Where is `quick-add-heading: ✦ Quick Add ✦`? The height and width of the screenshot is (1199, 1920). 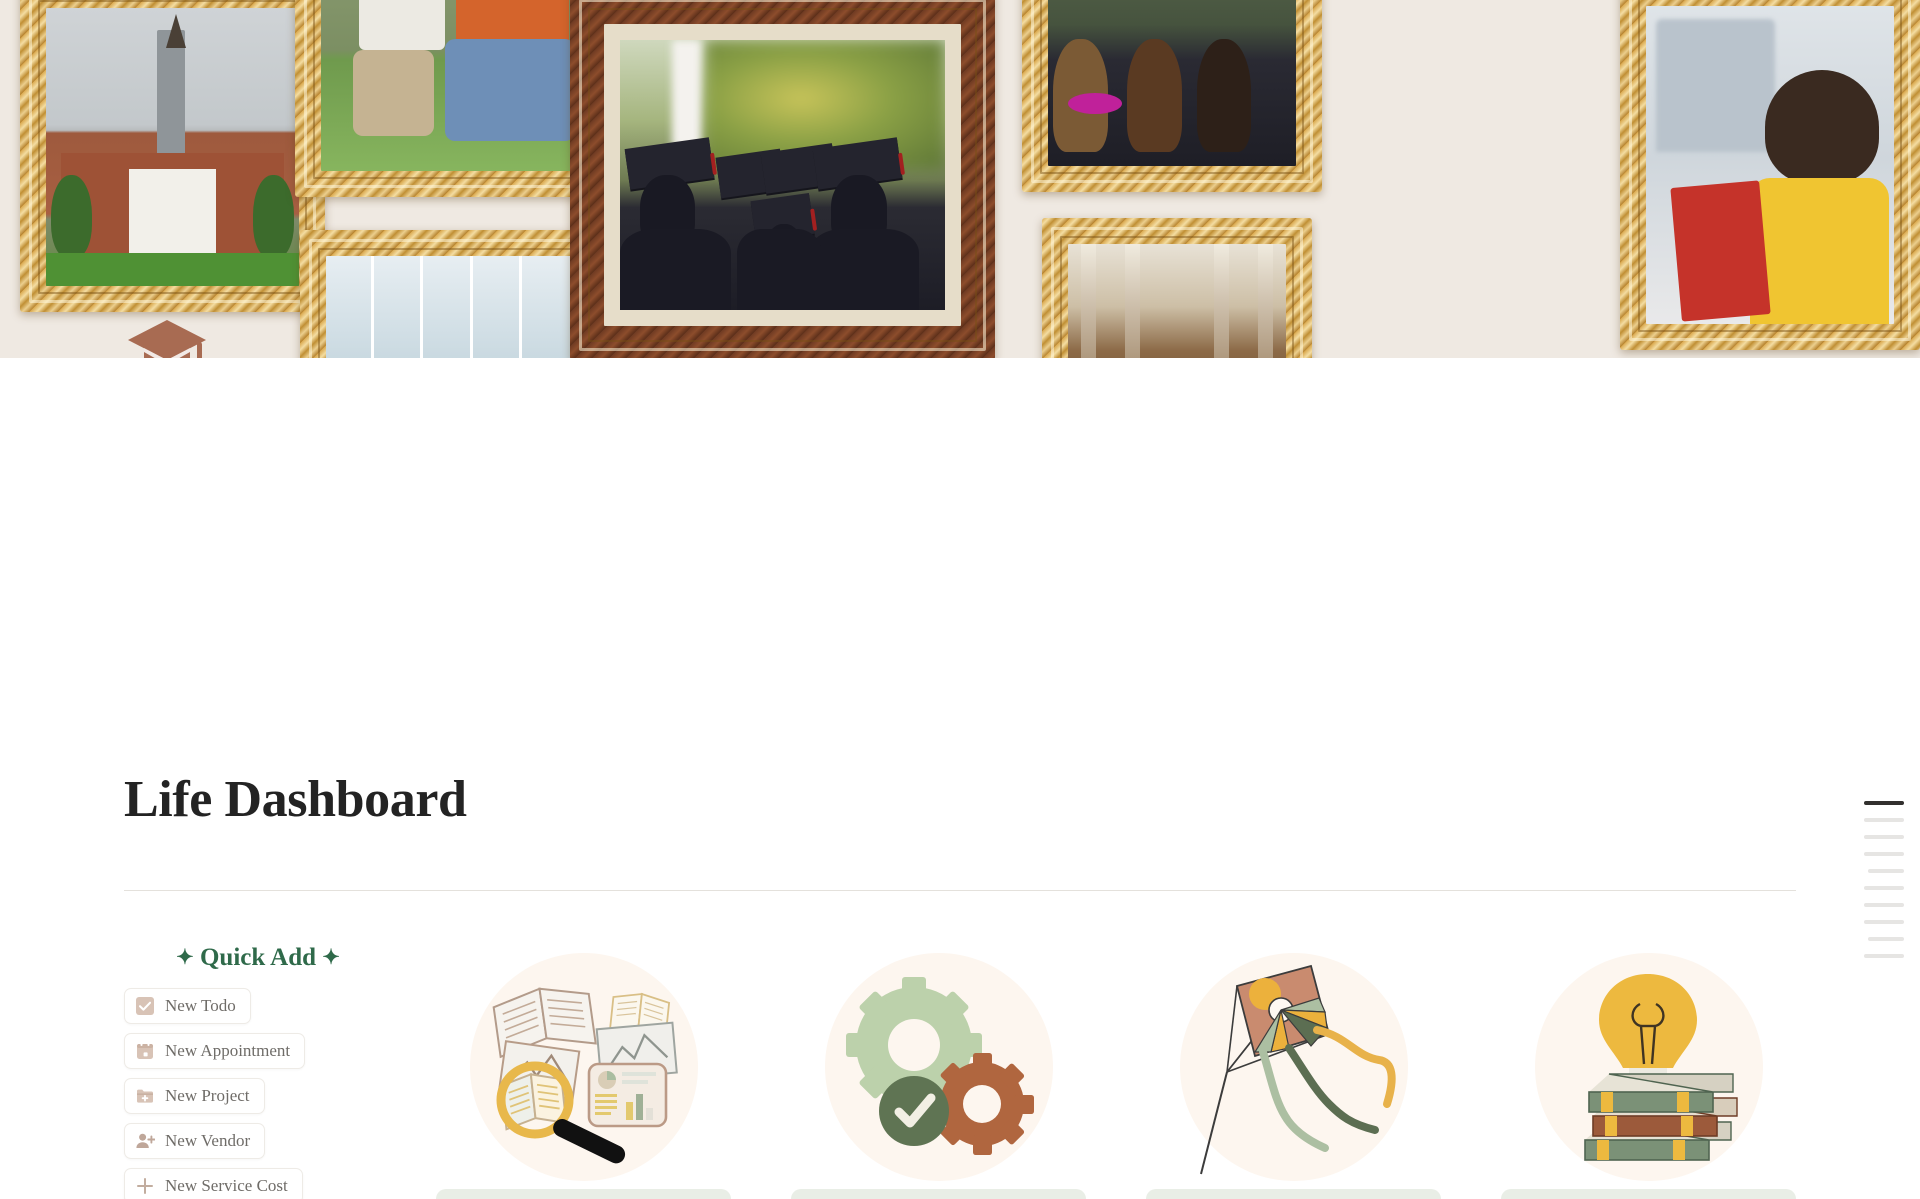
quick-add-heading: ✦ Quick Add ✦ is located at coordinates (258, 958).